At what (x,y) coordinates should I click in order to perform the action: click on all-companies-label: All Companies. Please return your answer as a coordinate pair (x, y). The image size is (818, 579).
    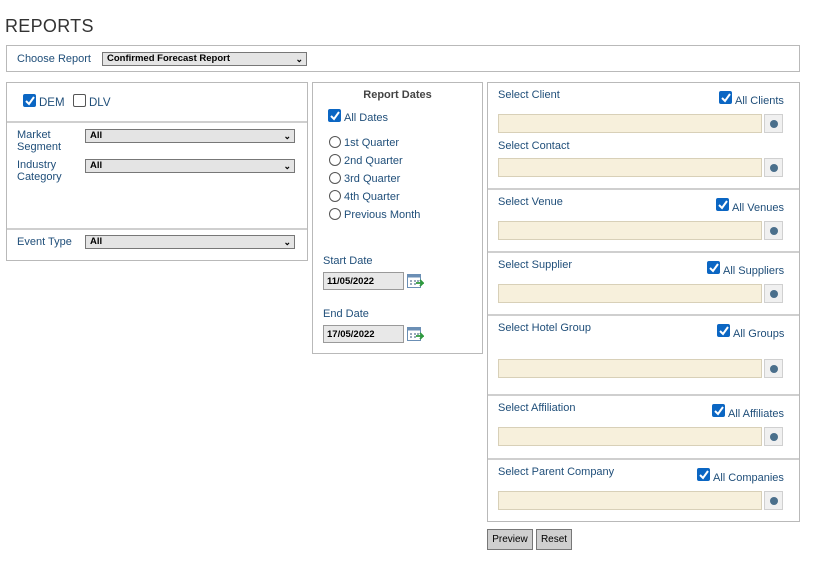
    Looking at the image, I should click on (748, 478).